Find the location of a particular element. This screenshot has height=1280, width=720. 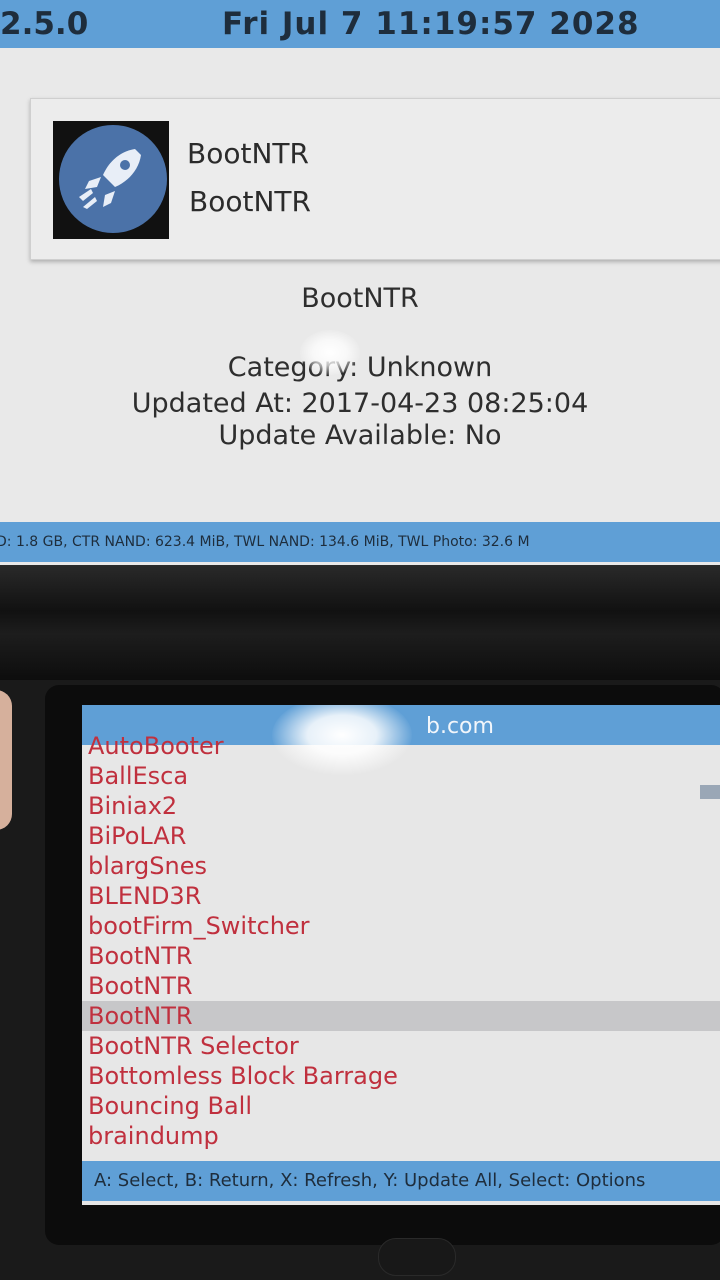

rocket-icon is located at coordinates (110, 179).